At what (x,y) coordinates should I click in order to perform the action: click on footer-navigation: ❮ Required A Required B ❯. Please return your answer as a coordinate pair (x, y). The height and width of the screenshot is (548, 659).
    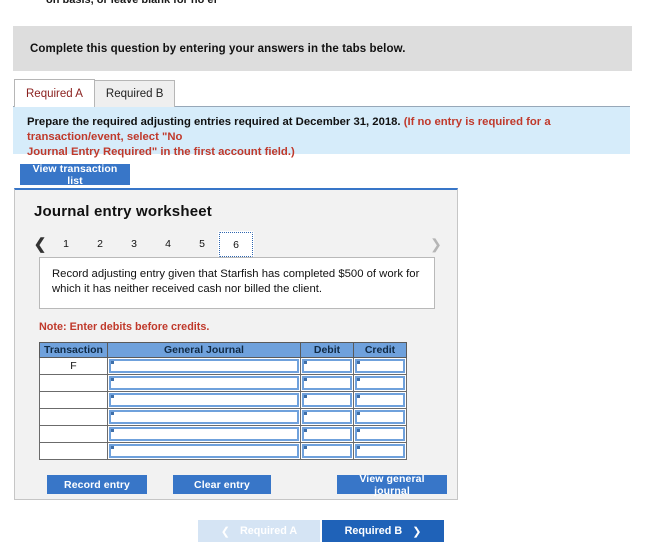
    Looking at the image, I should click on (329, 532).